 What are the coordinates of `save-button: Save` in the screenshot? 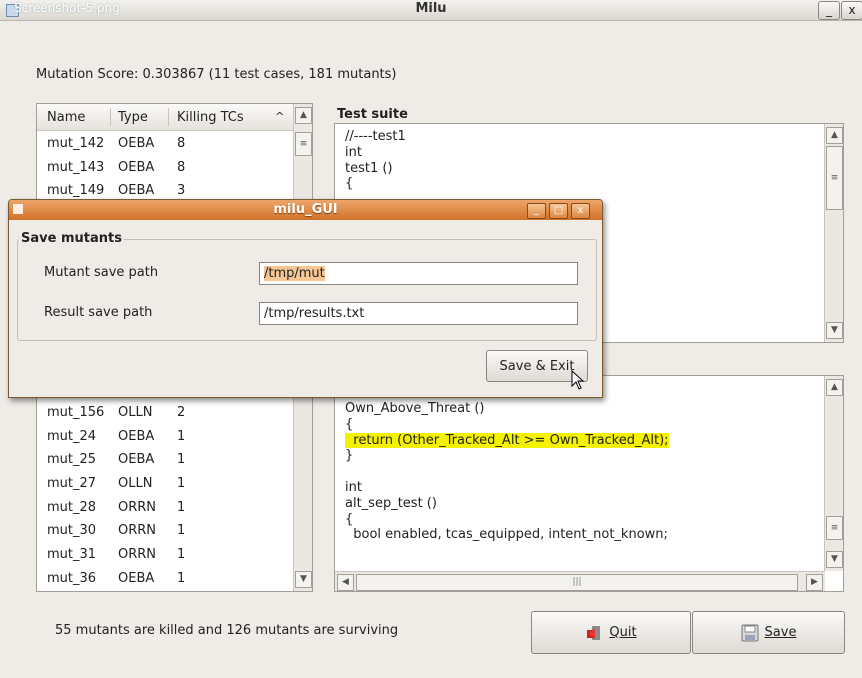 It's located at (768, 632).